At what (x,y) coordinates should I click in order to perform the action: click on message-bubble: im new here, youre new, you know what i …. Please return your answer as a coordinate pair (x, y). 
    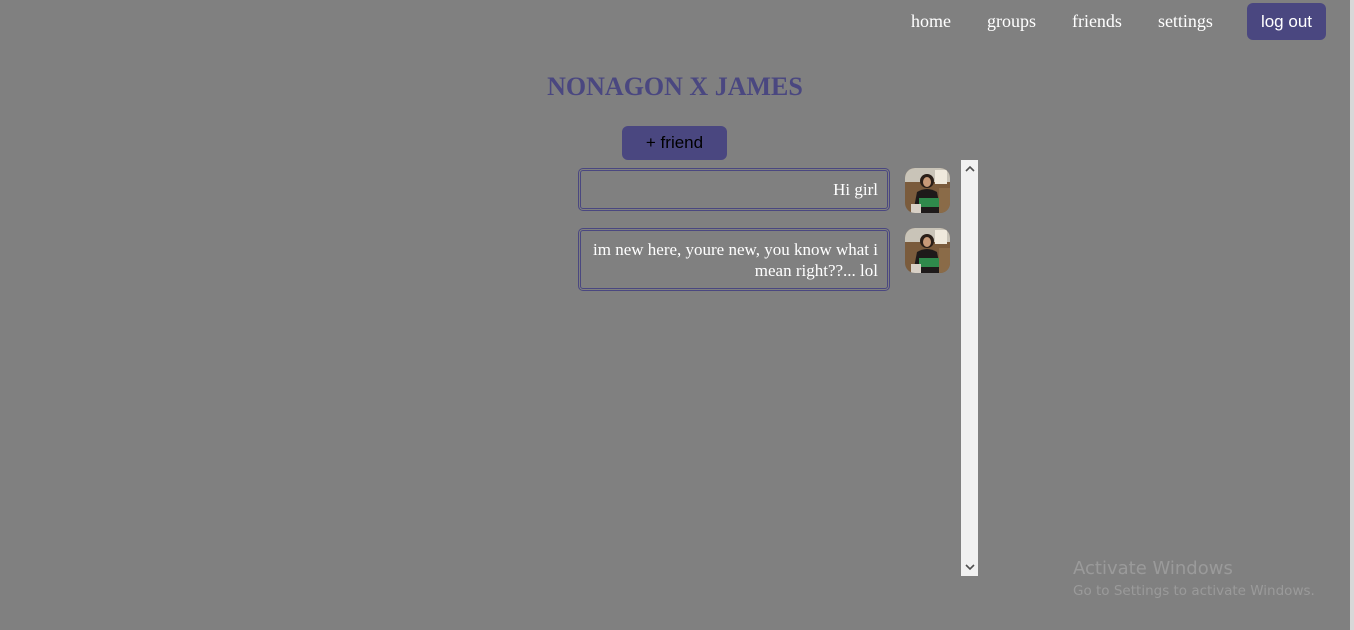
    Looking at the image, I should click on (734, 259).